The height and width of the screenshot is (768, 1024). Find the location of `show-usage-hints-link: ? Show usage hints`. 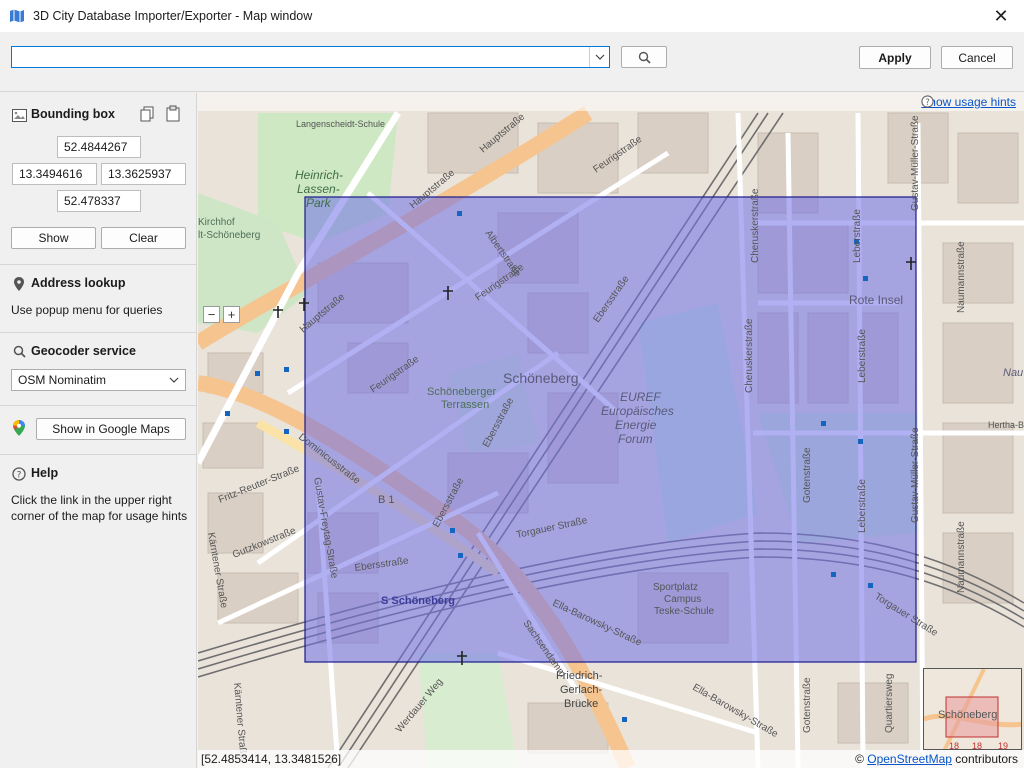

show-usage-hints-link: ? Show usage hints is located at coordinates (968, 102).